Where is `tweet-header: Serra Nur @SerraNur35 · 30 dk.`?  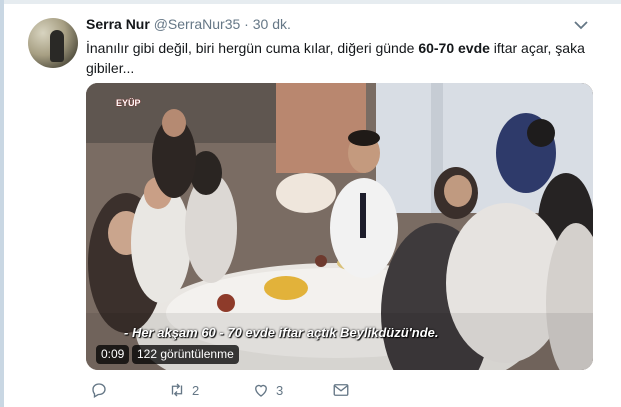
tweet-header: Serra Nur @SerraNur35 · 30 dk. is located at coordinates (188, 24).